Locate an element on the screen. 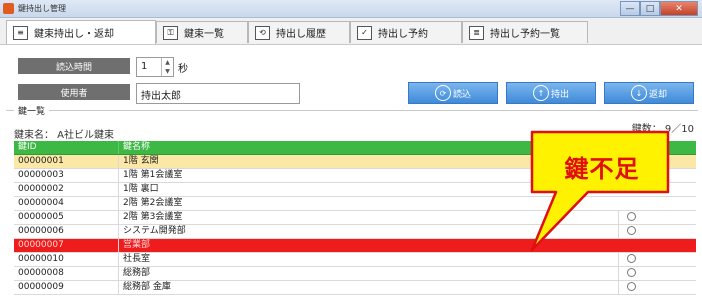 The width and height of the screenshot is (702, 303). tab-label: 持出し履歴 is located at coordinates (301, 34).